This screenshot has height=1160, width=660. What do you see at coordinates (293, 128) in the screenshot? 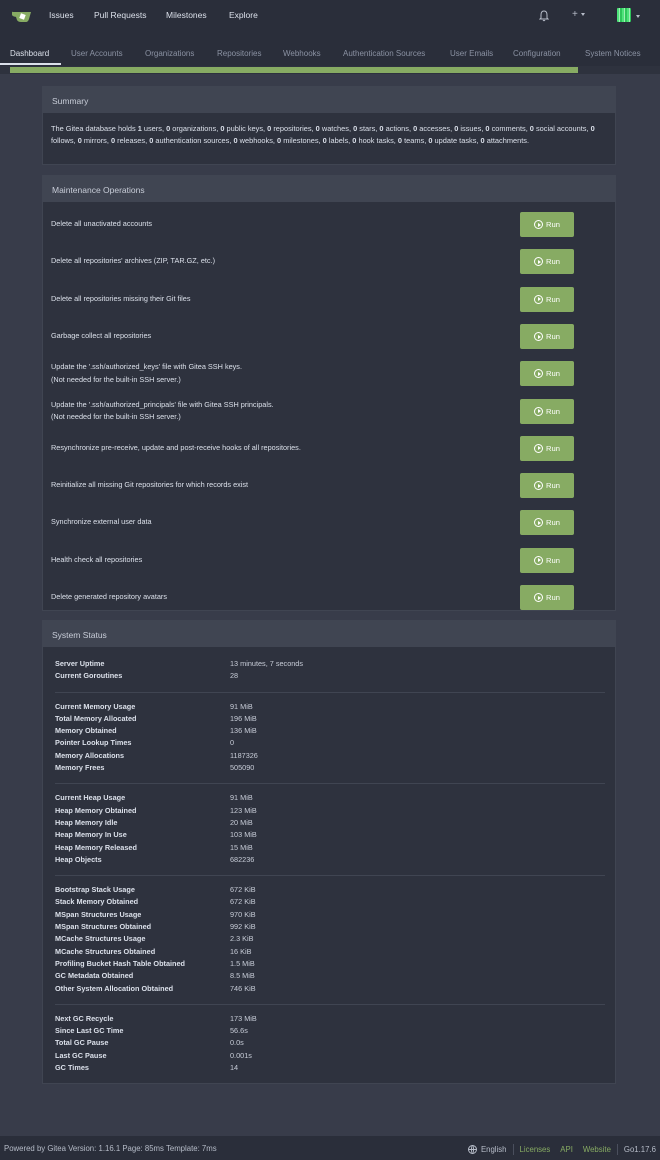
I see `summary-count-label: repositories,` at bounding box center [293, 128].